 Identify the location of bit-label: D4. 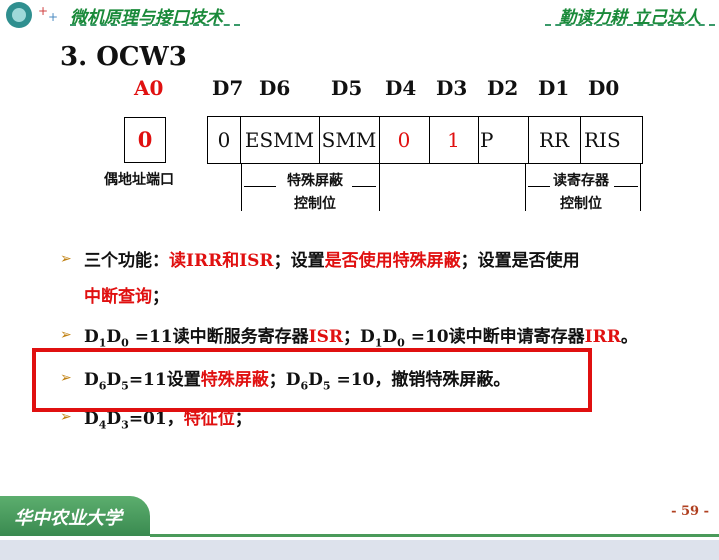
(401, 88).